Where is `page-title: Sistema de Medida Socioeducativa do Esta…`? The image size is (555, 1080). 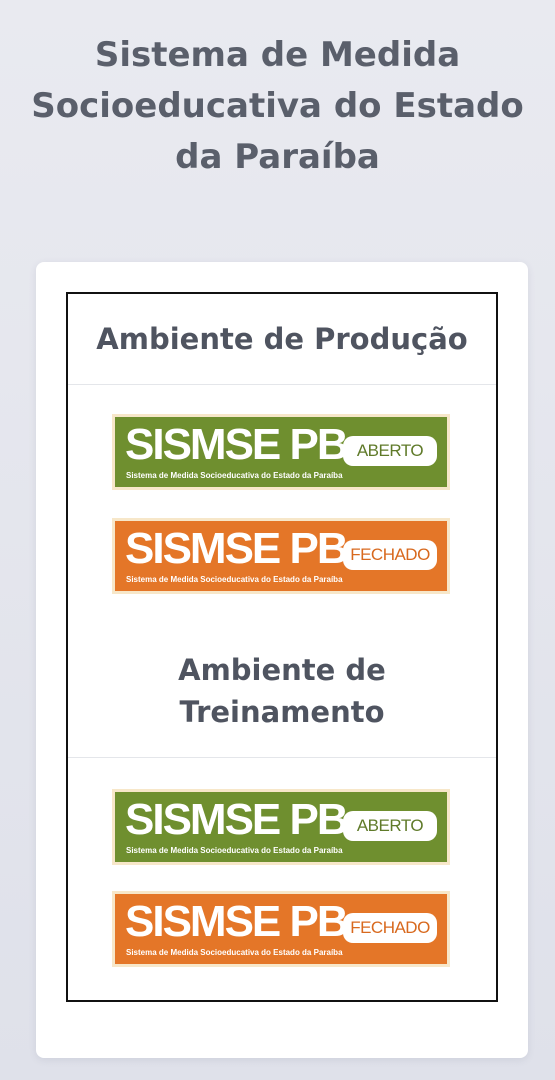
page-title: Sistema de Medida Socioeducativa do Esta… is located at coordinates (277, 106).